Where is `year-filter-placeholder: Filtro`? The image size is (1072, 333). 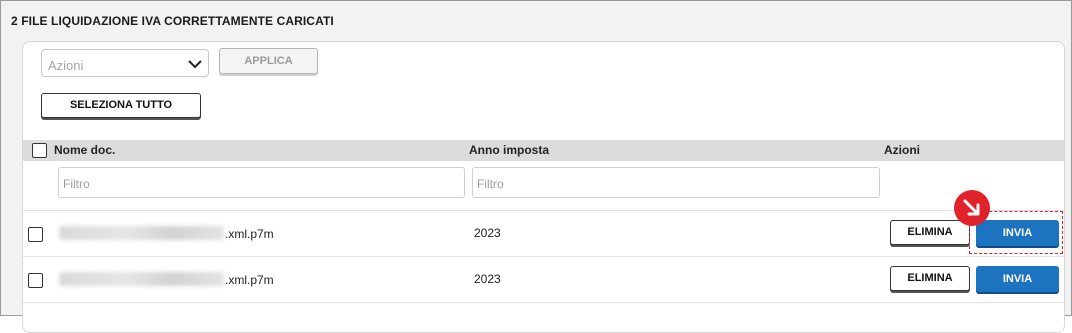 year-filter-placeholder: Filtro is located at coordinates (490, 184).